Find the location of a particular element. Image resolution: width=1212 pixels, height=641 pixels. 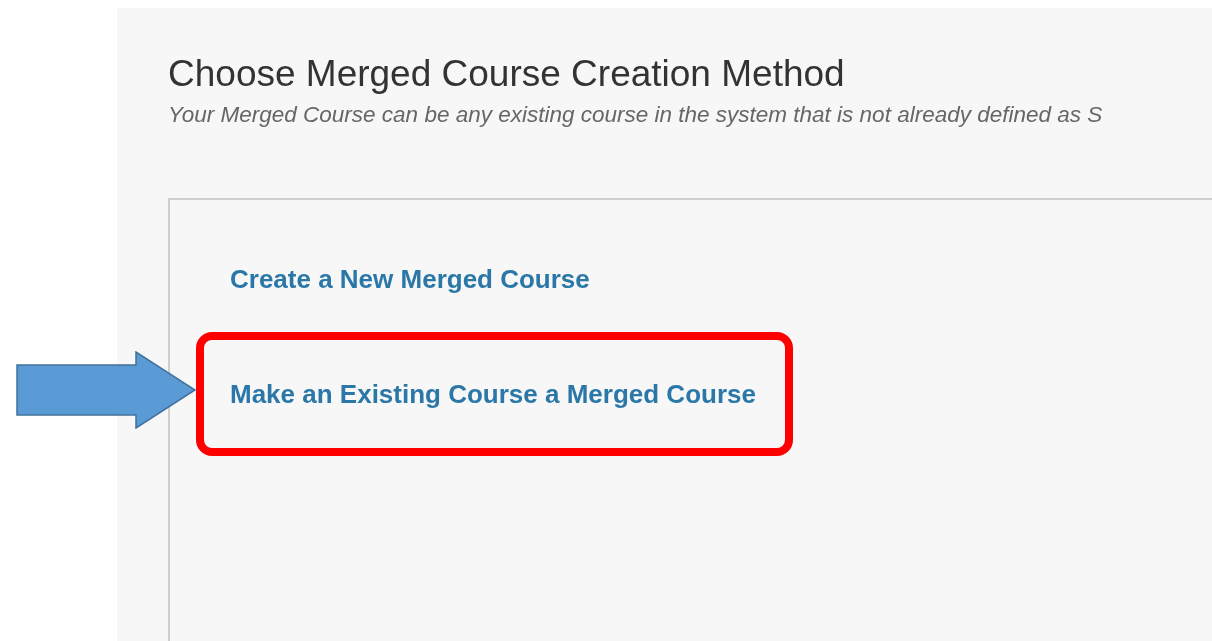

page-heading: Choose Merged Course Creation Method is located at coordinates (507, 74).